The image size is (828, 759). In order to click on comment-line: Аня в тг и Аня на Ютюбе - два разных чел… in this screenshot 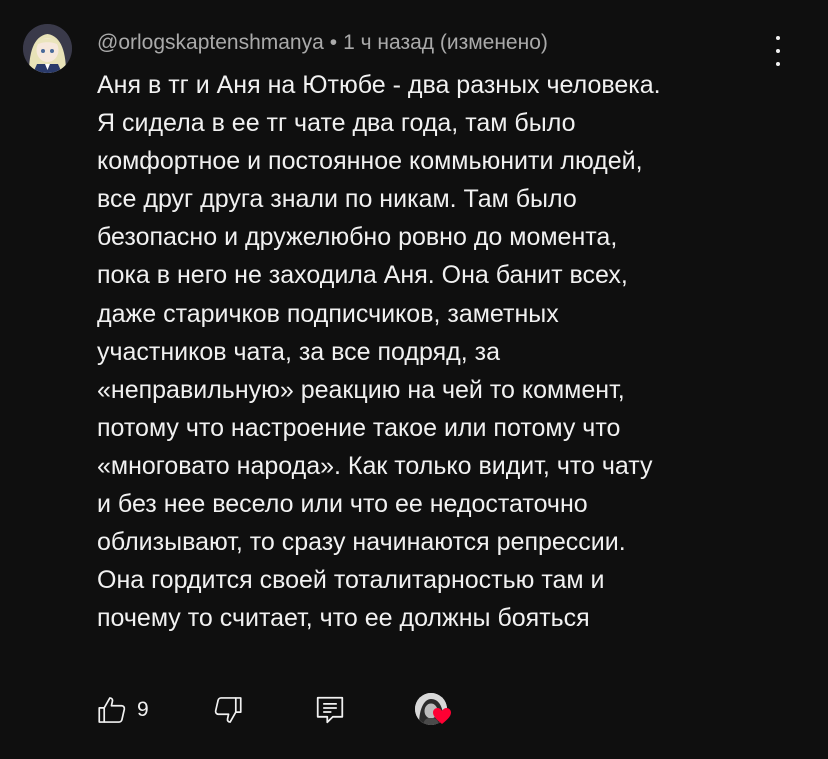, I will do `click(379, 85)`.